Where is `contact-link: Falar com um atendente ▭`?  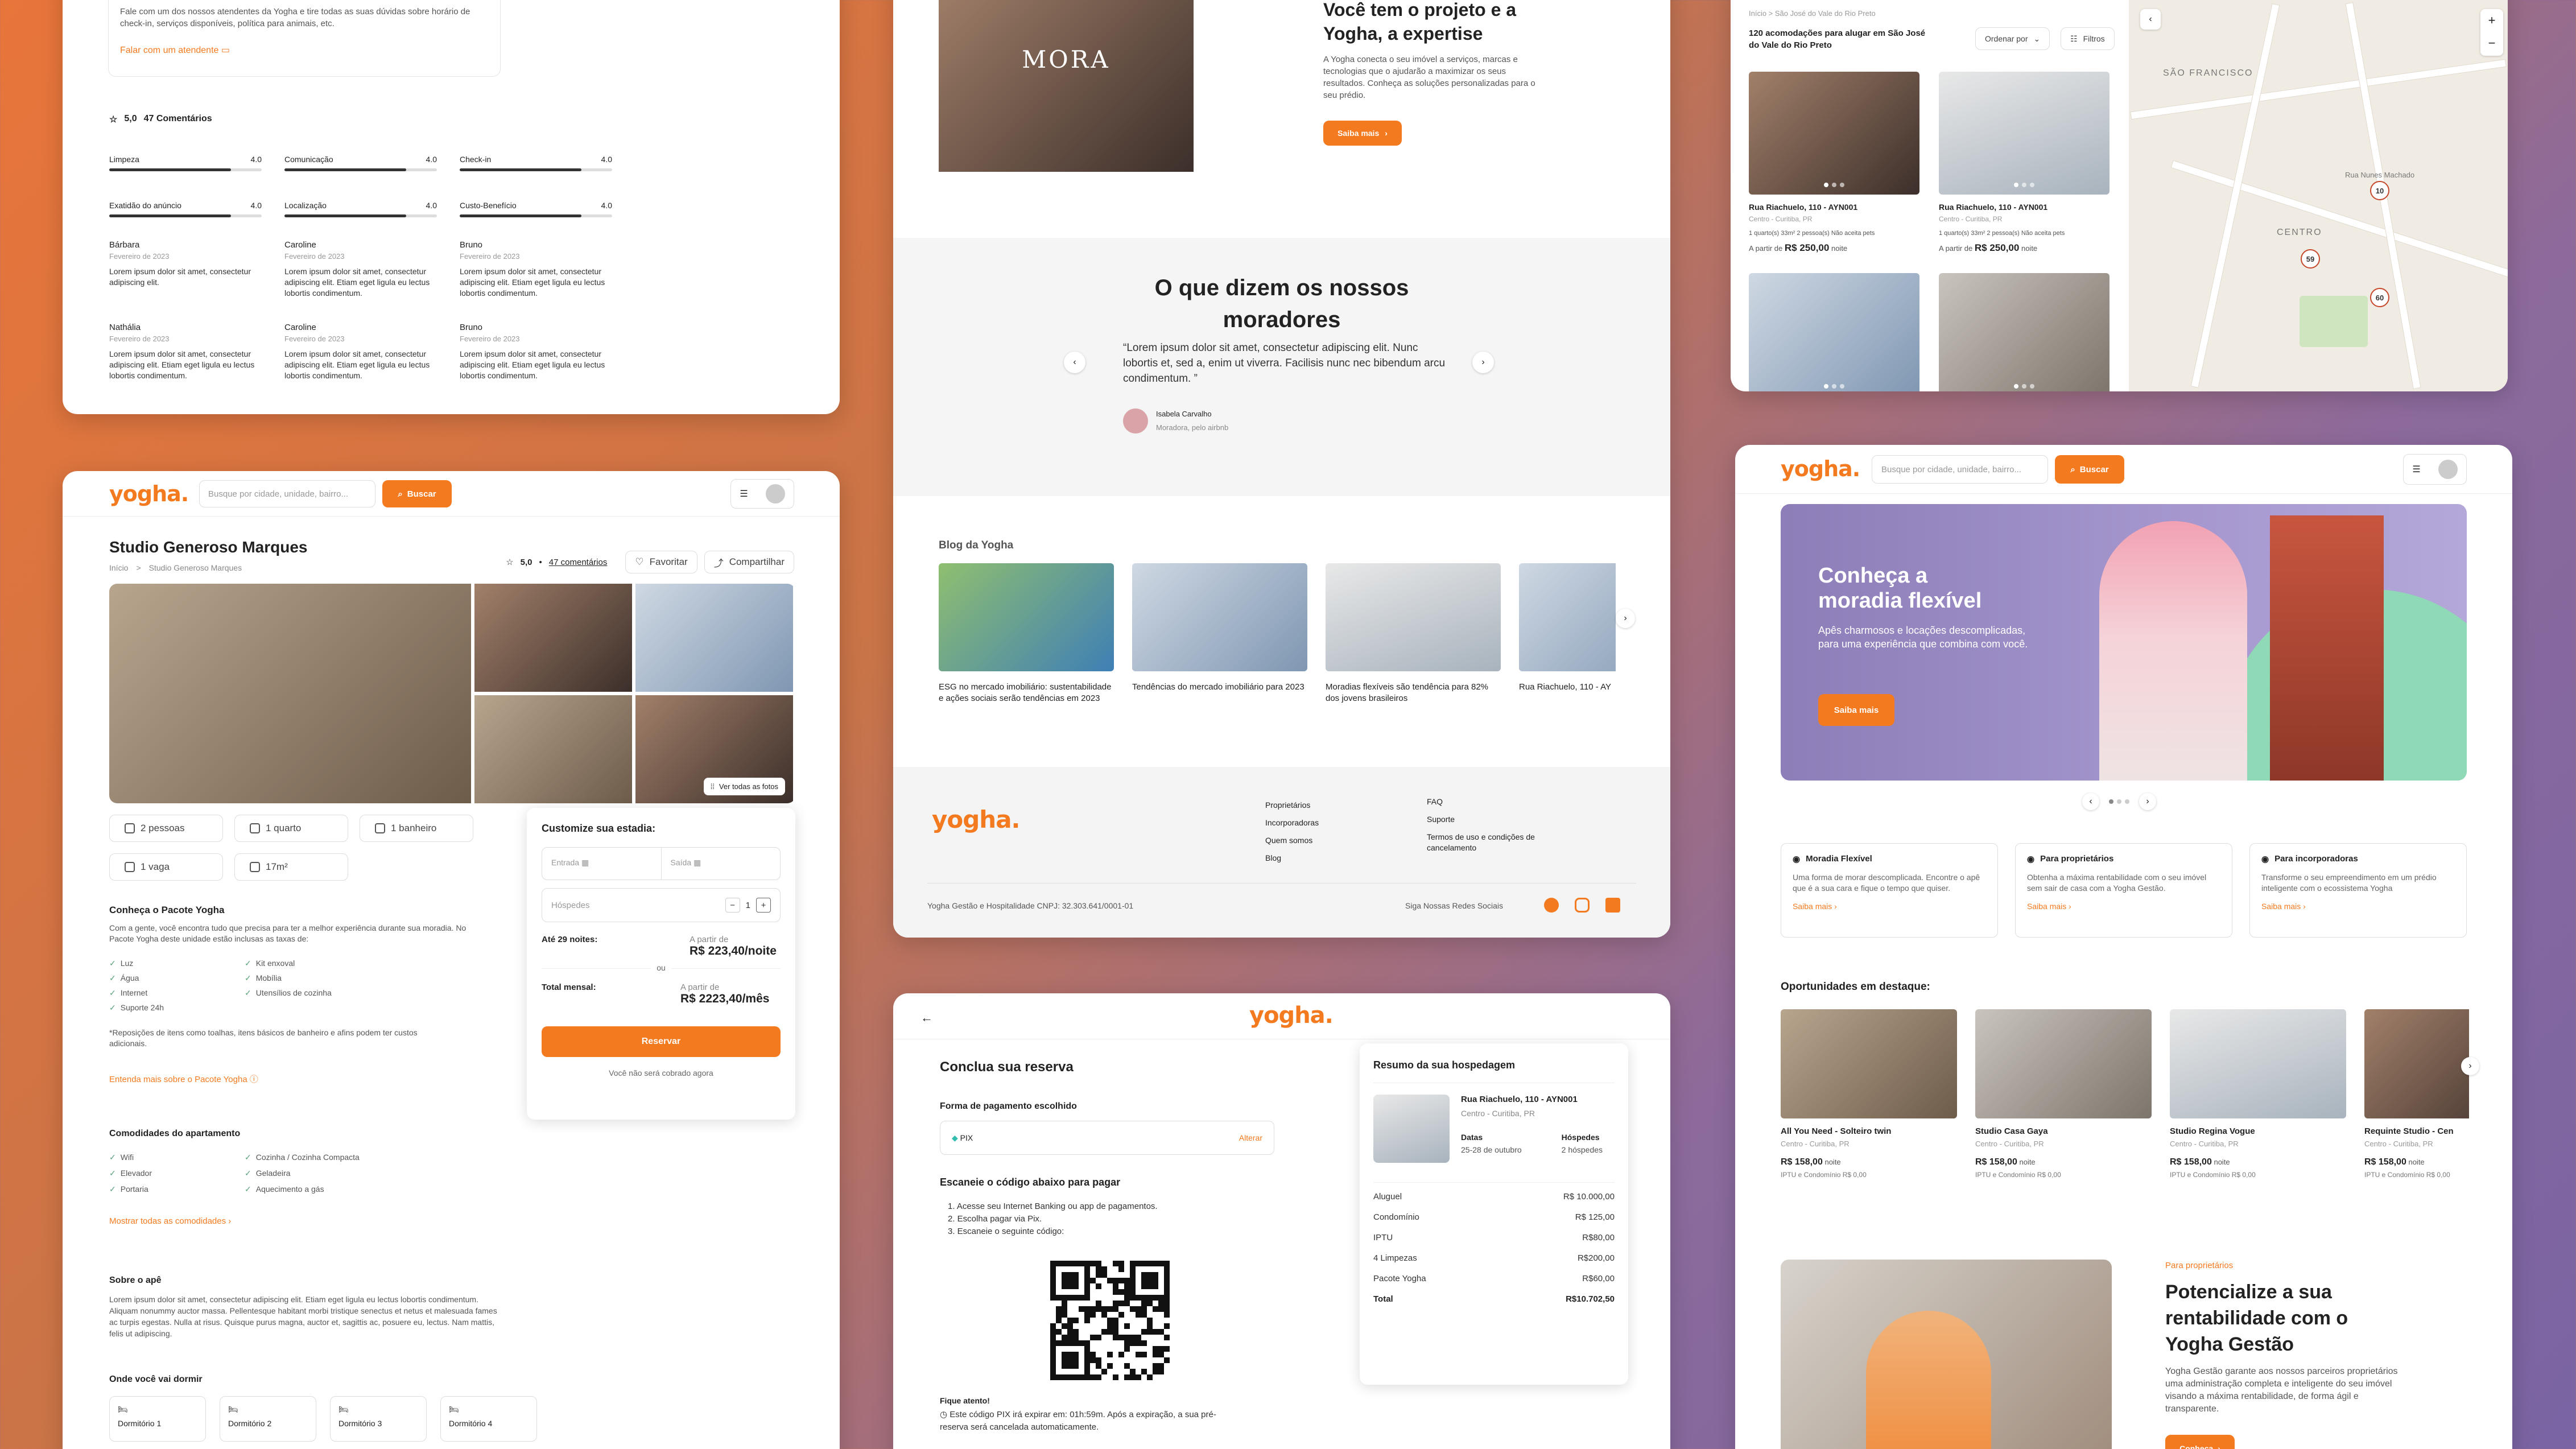
contact-link: Falar com um atendente ▭ is located at coordinates (305, 50).